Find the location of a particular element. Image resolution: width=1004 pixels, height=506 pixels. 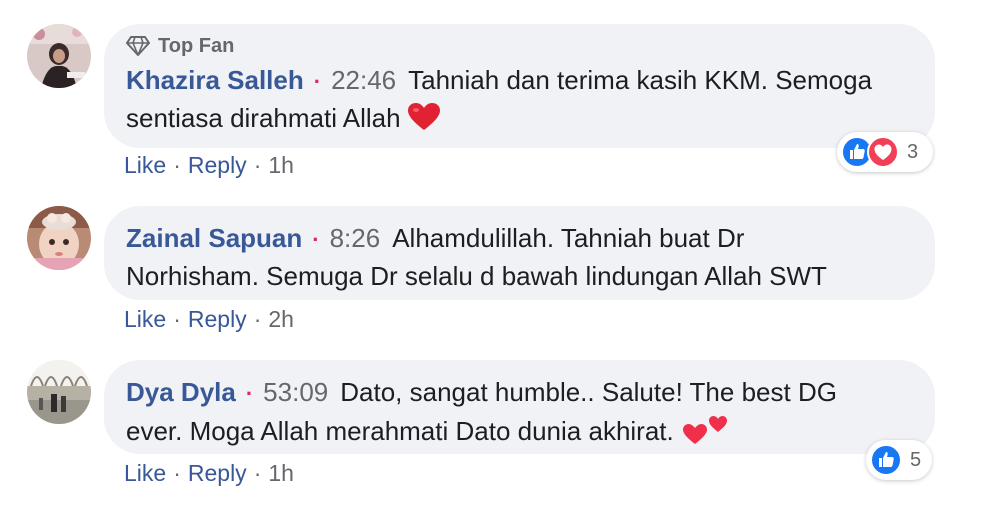

comment-actions: Like · Reply · 2h is located at coordinates (209, 319).